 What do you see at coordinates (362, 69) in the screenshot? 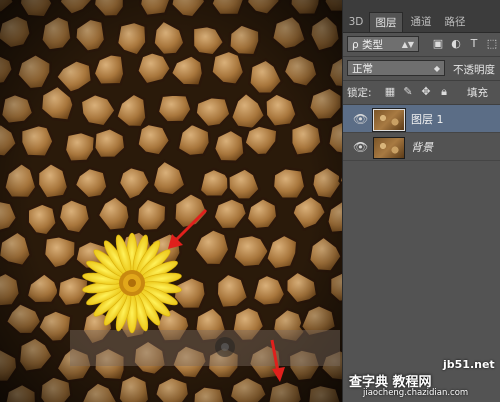
I see `blend-mode-value: 正常` at bounding box center [362, 69].